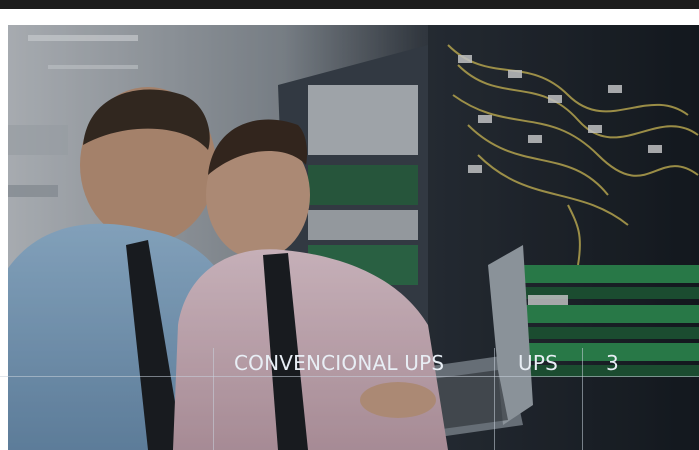 This screenshot has width=699, height=450. Describe the element at coordinates (349, 4) in the screenshot. I see `top-bar` at that location.